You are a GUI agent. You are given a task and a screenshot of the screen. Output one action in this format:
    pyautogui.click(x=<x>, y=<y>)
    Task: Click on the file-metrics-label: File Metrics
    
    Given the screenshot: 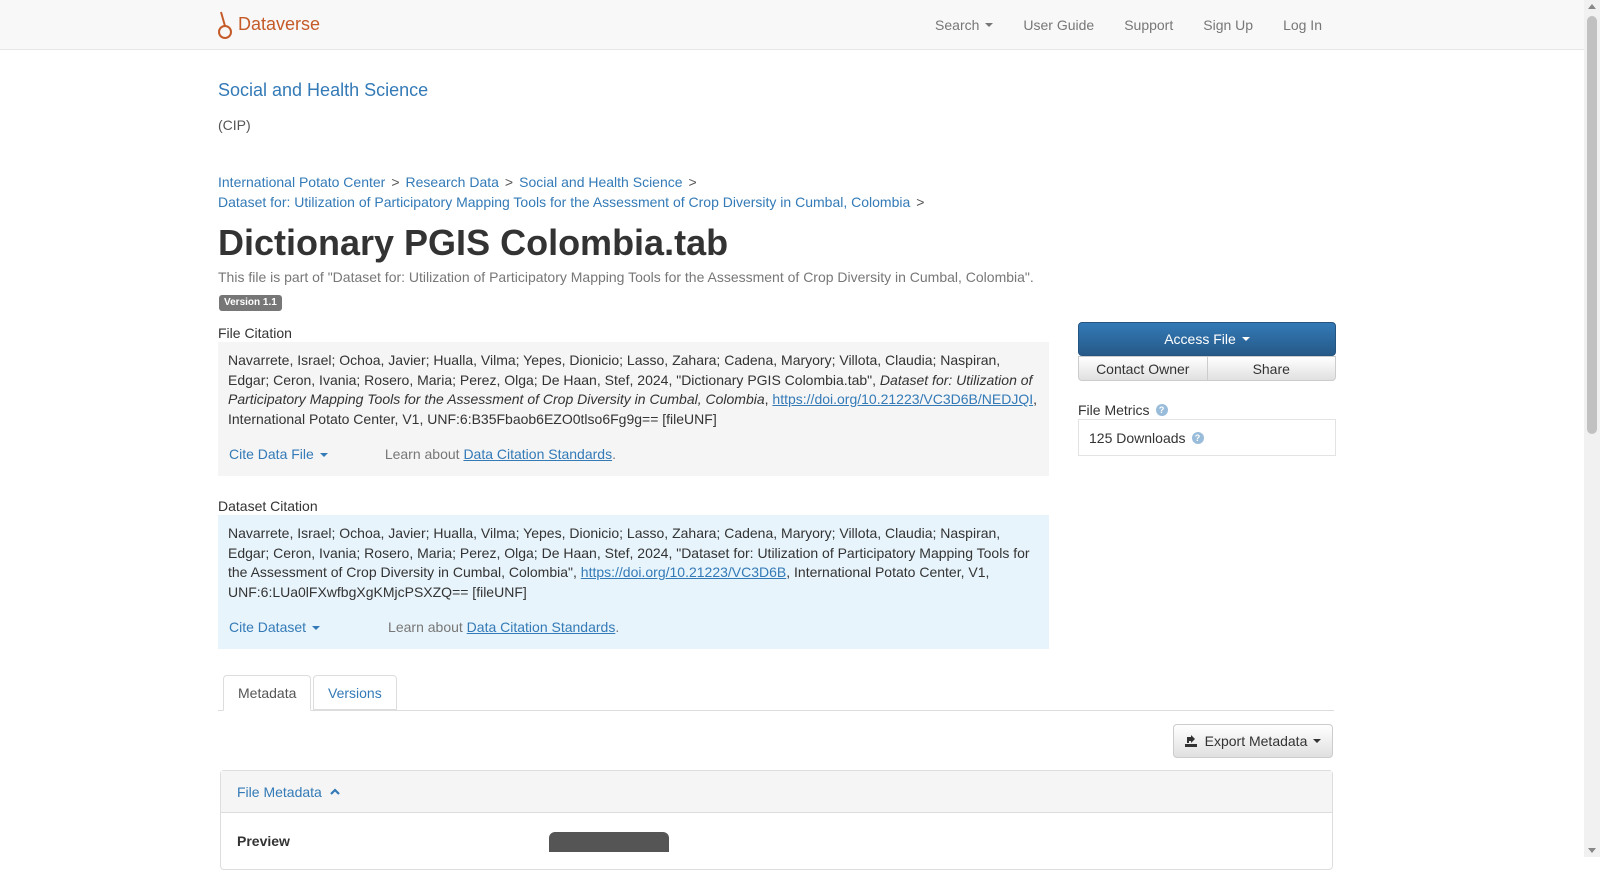 What is the action you would take?
    pyautogui.click(x=1114, y=410)
    